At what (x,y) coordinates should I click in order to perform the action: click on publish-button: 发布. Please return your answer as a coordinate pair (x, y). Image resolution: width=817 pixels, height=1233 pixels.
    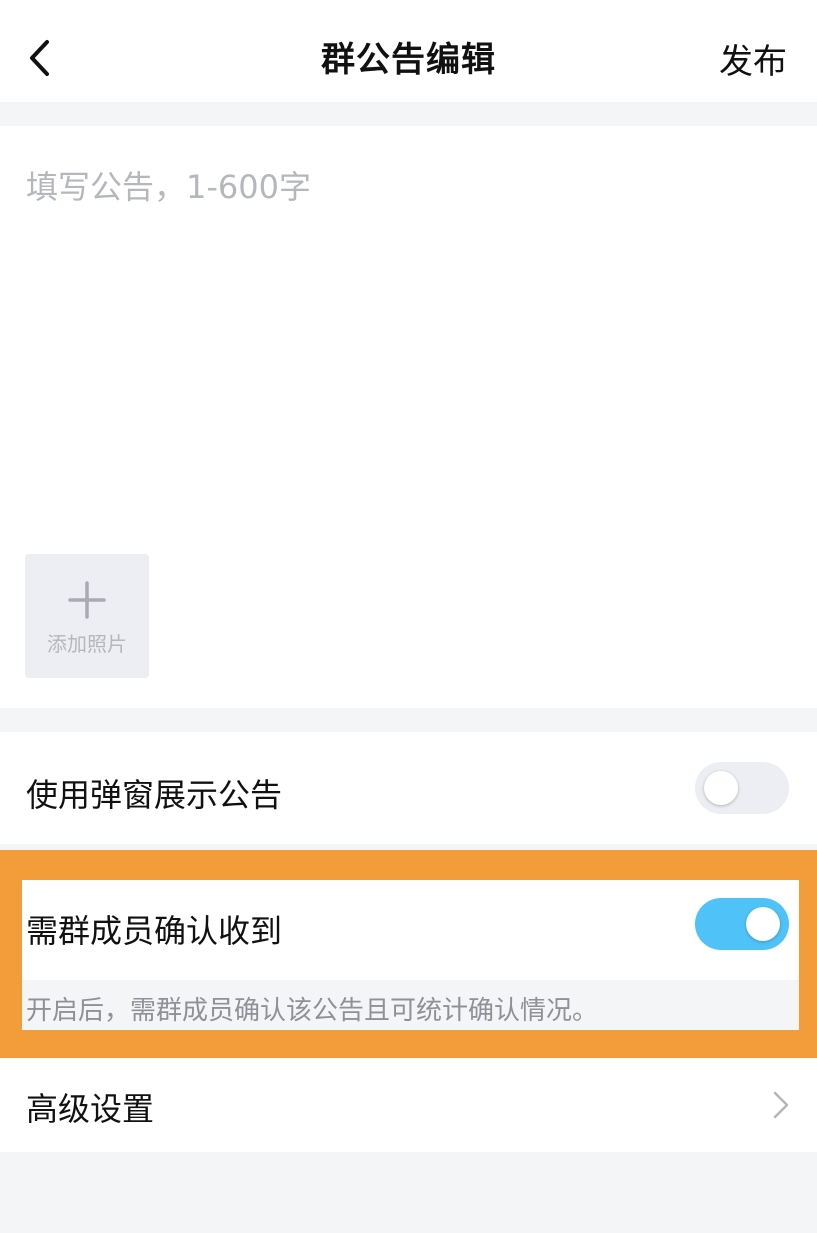
    Looking at the image, I should click on (753, 58).